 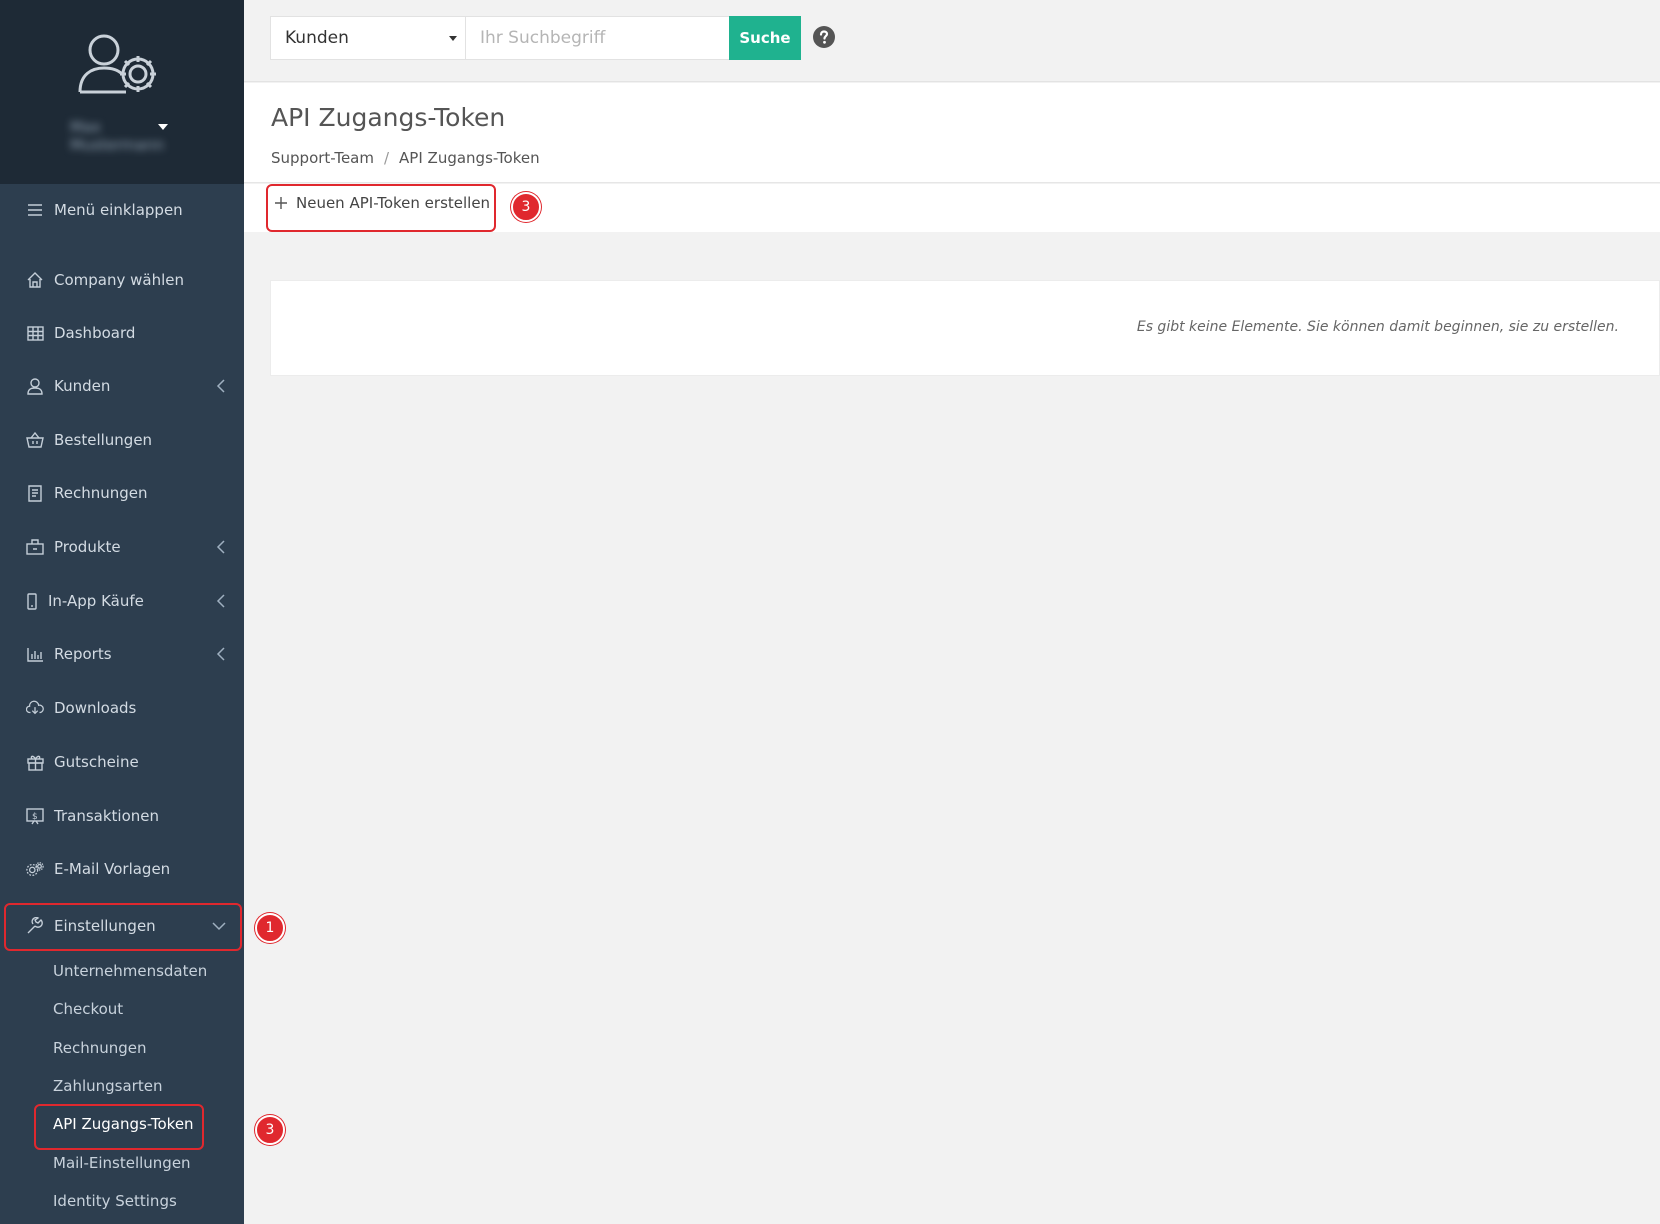 What do you see at coordinates (270, 928) in the screenshot?
I see `annotation-badge: 1` at bounding box center [270, 928].